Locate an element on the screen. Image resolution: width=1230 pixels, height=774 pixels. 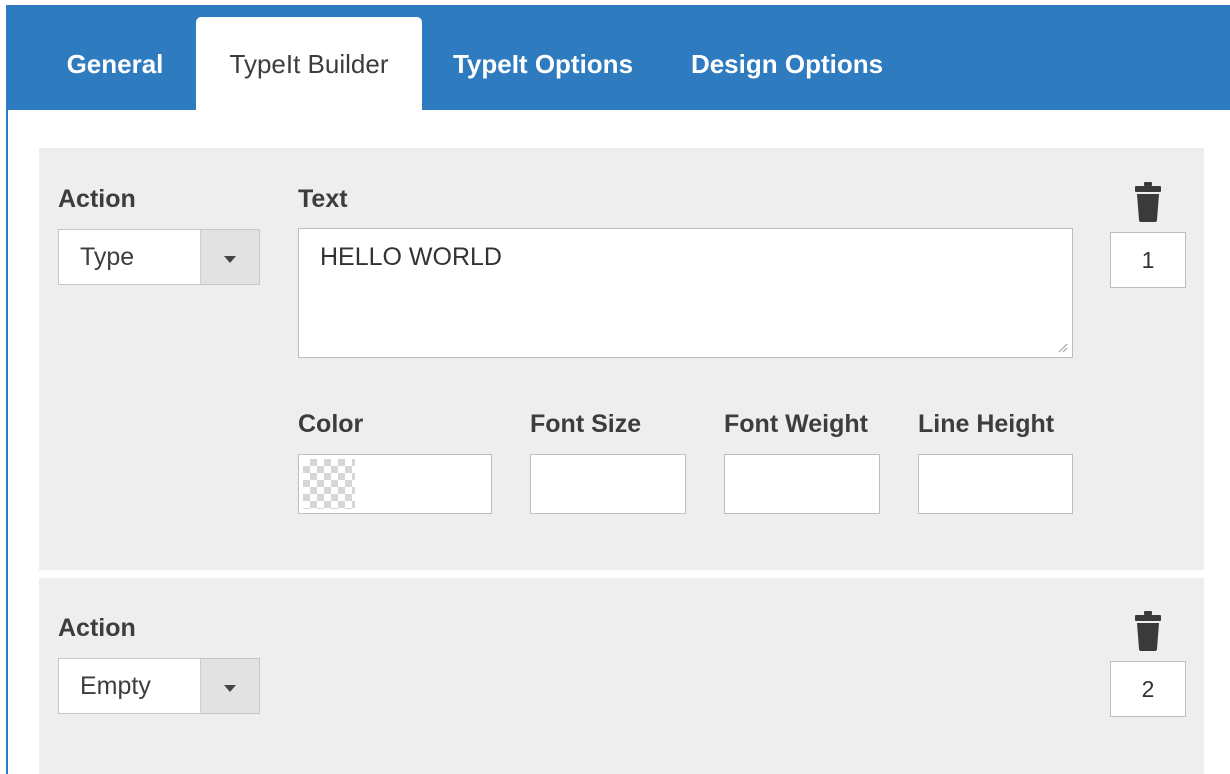
tab-typeit-options: TypeIt Options is located at coordinates (543, 63).